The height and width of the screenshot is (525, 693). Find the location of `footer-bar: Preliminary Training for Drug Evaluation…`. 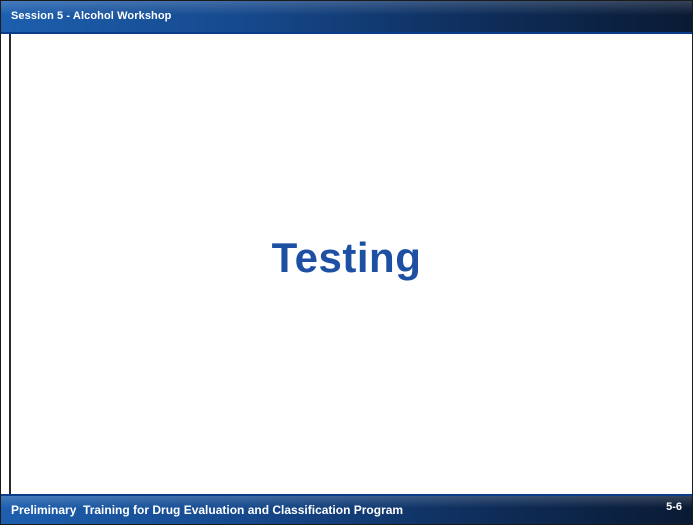

footer-bar: Preliminary Training for Drug Evaluation… is located at coordinates (346, 509).